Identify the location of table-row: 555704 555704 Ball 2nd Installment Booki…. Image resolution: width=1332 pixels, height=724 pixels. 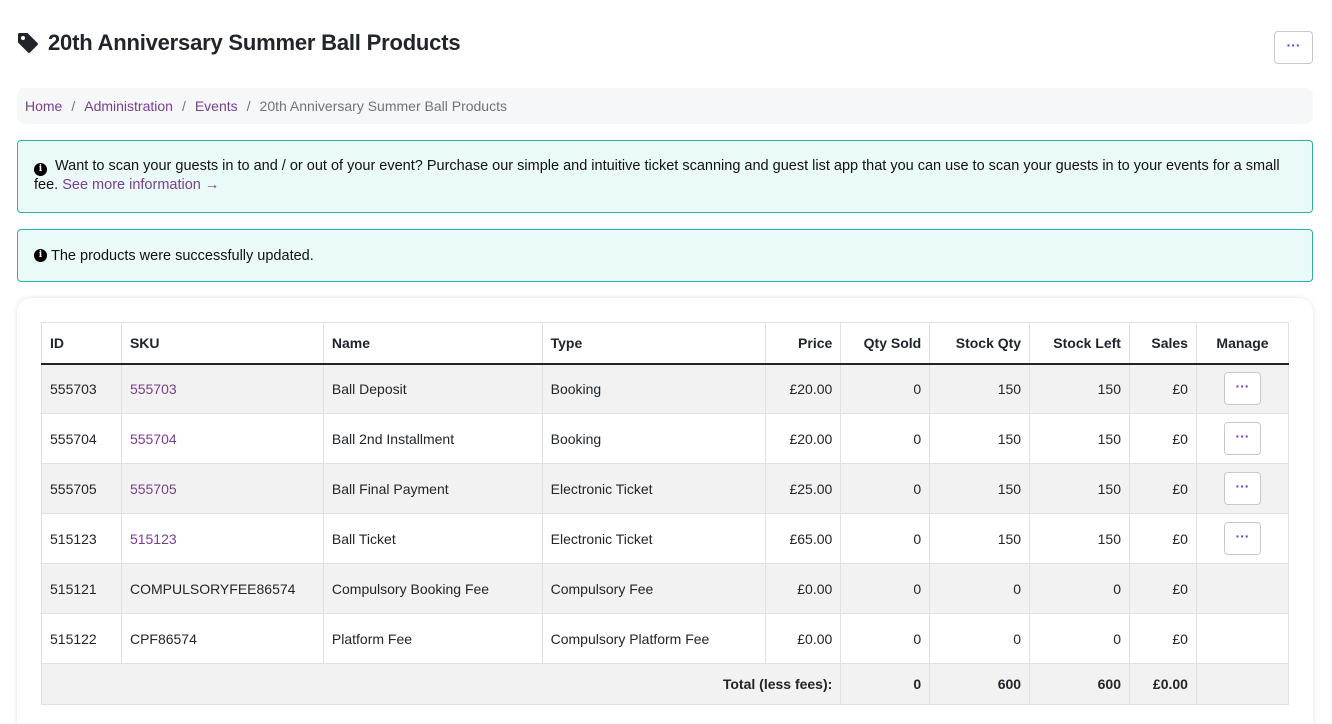
(665, 438).